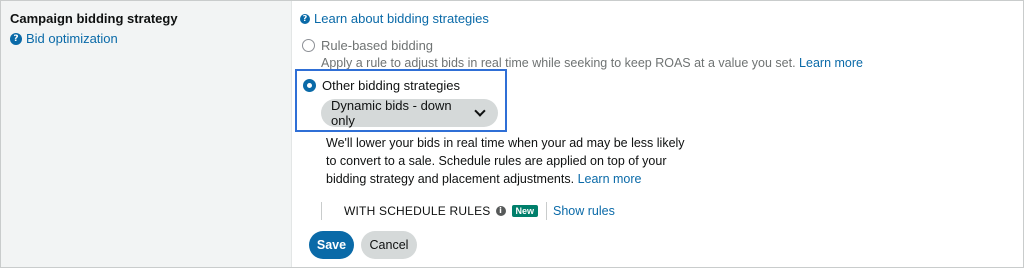 The width and height of the screenshot is (1024, 268). Describe the element at coordinates (309, 85) in the screenshot. I see `other-strategies-radio` at that location.